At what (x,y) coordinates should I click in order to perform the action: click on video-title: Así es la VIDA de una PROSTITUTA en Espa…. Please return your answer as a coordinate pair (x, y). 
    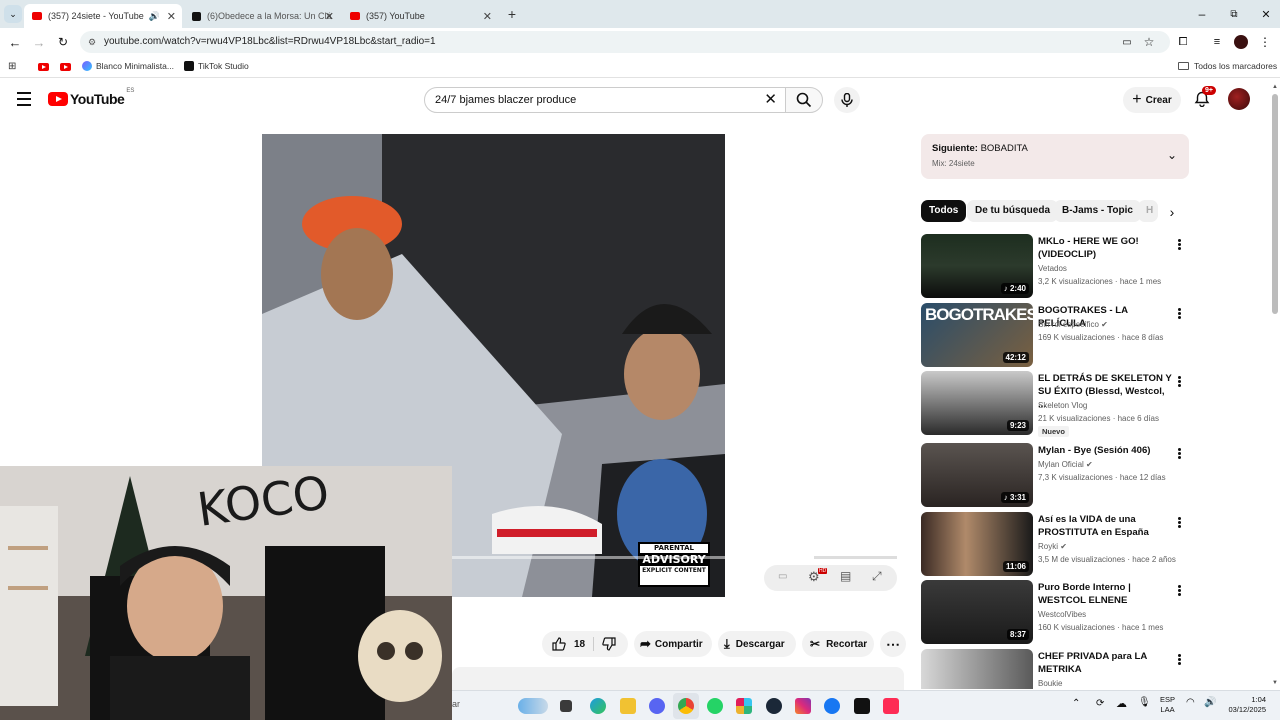
    Looking at the image, I should click on (1106, 526).